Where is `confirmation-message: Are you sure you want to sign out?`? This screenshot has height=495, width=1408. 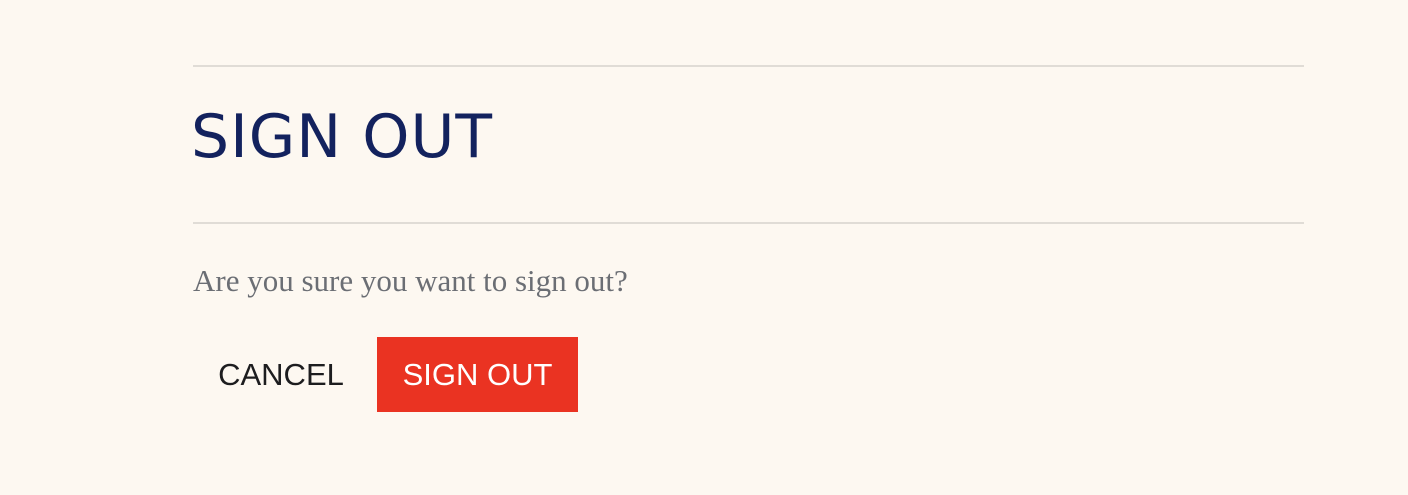 confirmation-message: Are you sure you want to sign out? is located at coordinates (410, 280).